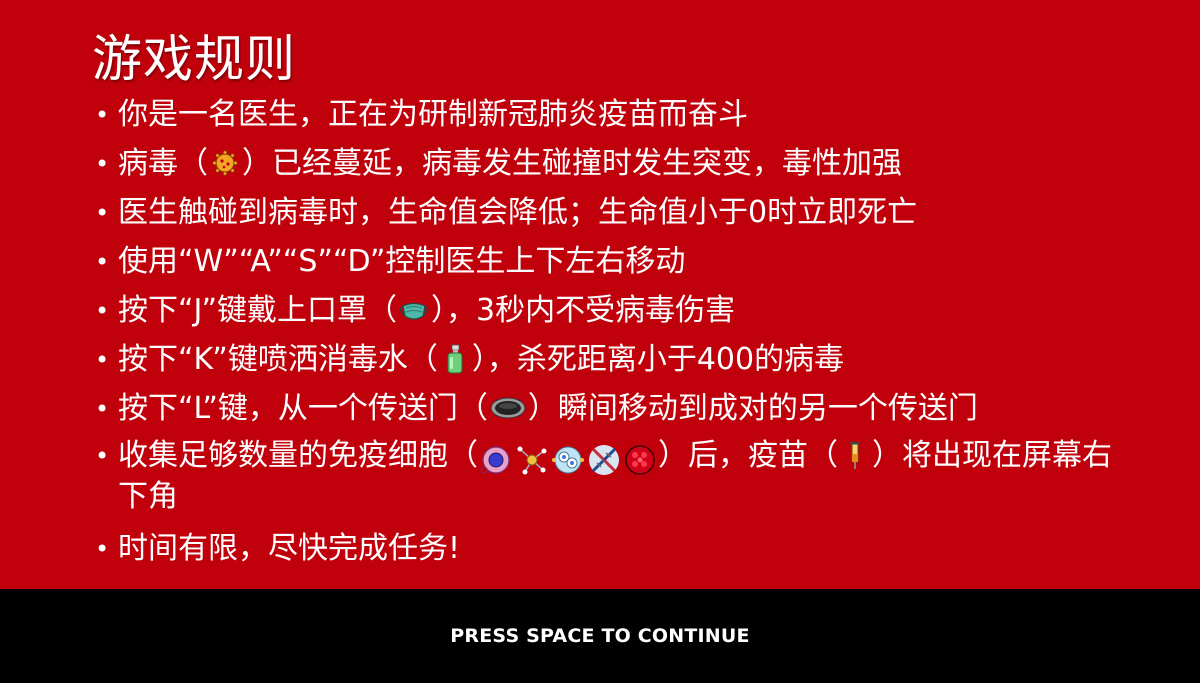 This screenshot has width=1200, height=683. I want to click on rule-text: ），3秒内不受病毒伤害, so click(583, 310).